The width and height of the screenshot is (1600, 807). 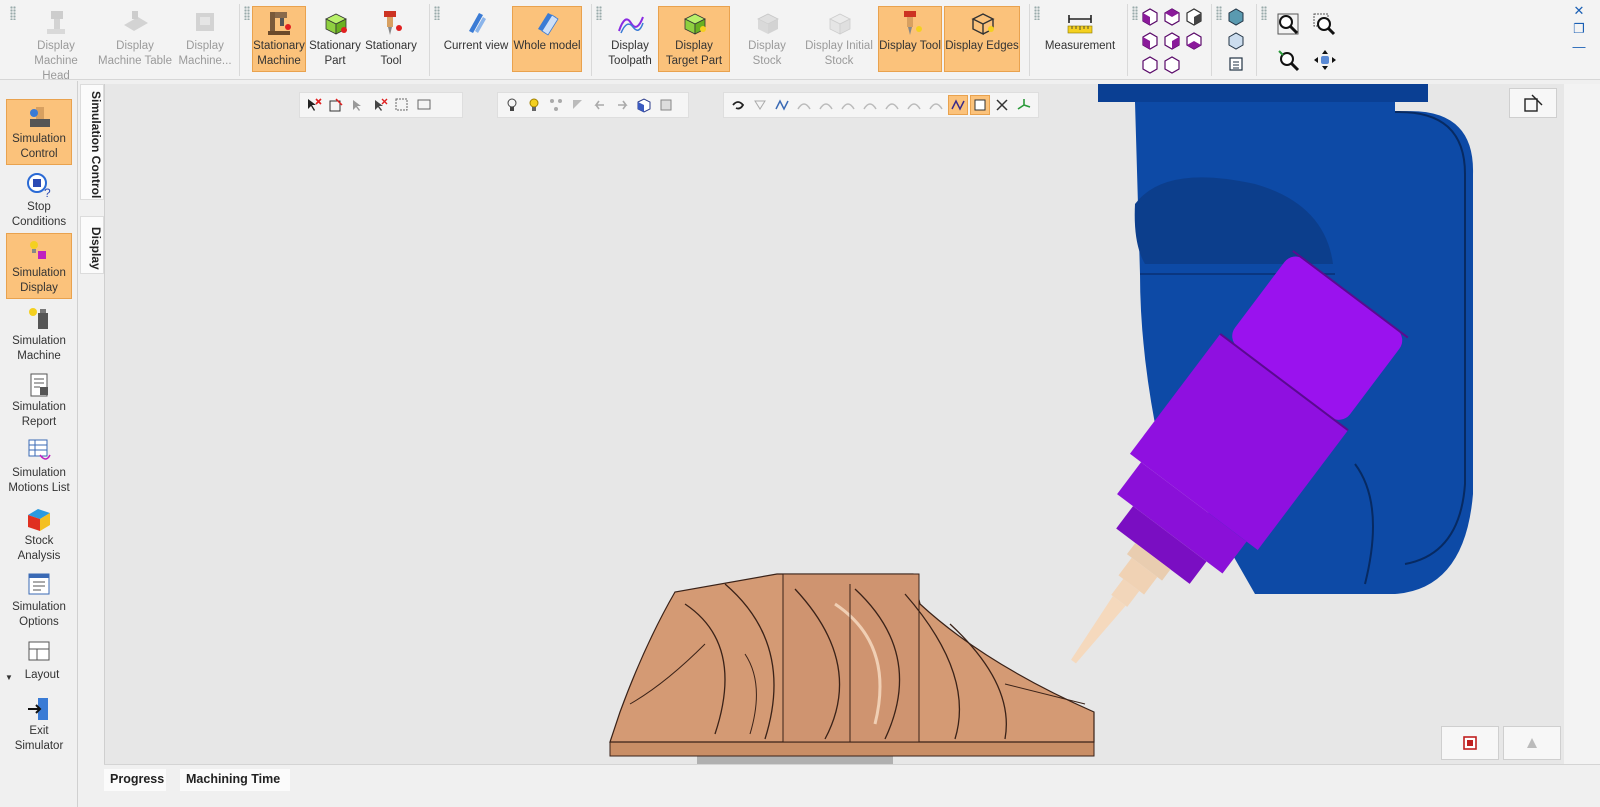 I want to click on toolpath-link-icon, so click(x=782, y=105).